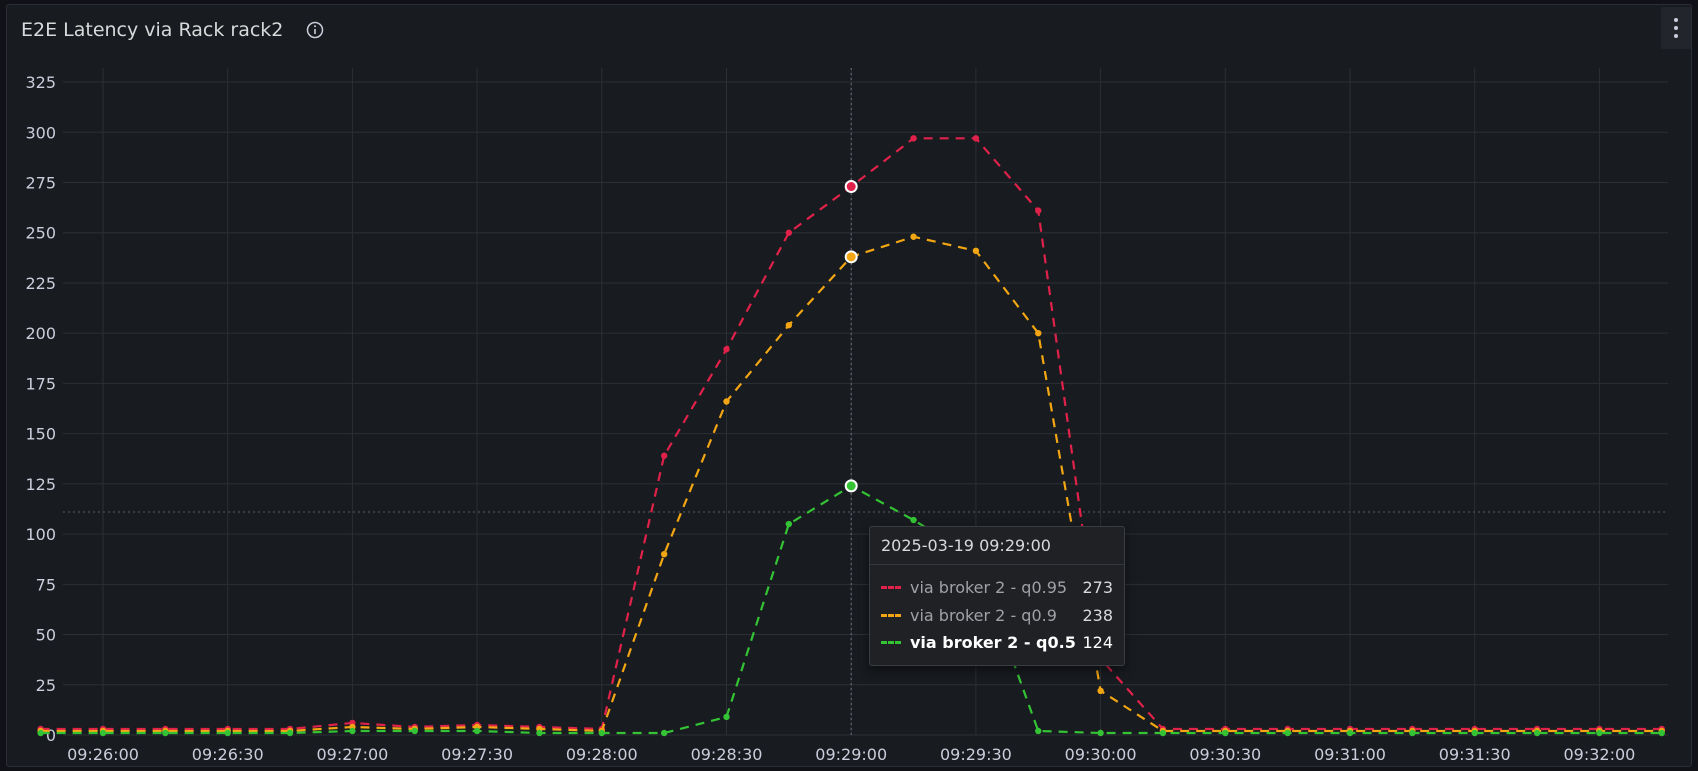 The image size is (1698, 771). I want to click on x-tick-label: 09:32:00, so click(1599, 754).